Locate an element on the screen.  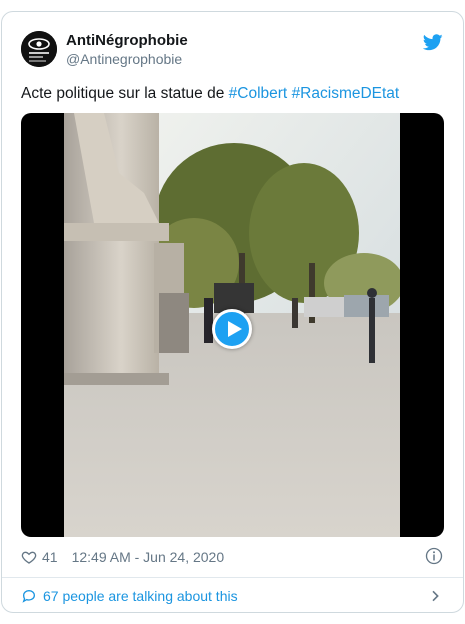
twitter-bird-icon is located at coordinates (433, 42).